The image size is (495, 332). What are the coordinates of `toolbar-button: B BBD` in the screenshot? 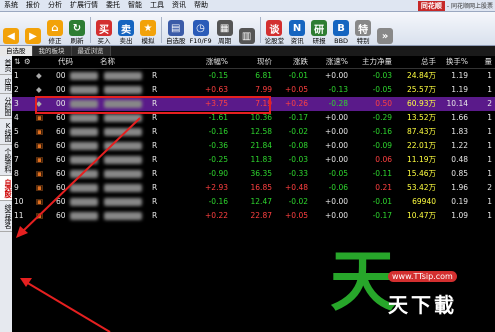 It's located at (341, 29).